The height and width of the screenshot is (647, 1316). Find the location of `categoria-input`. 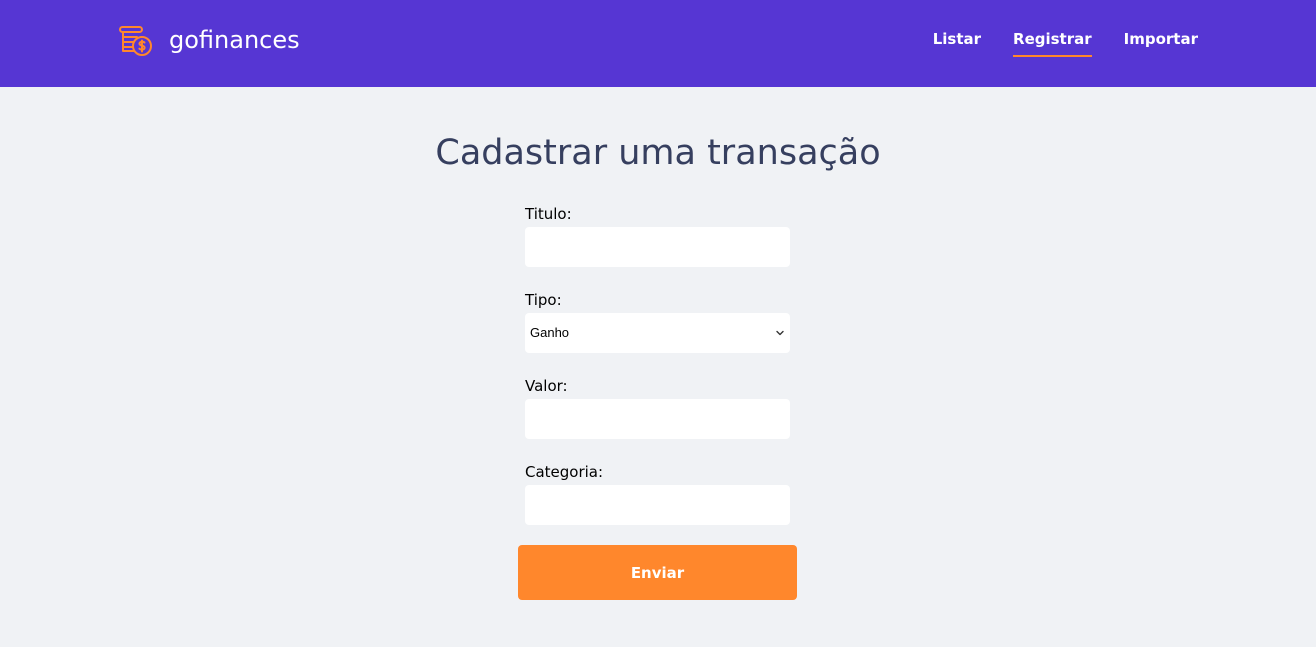

categoria-input is located at coordinates (657, 505).